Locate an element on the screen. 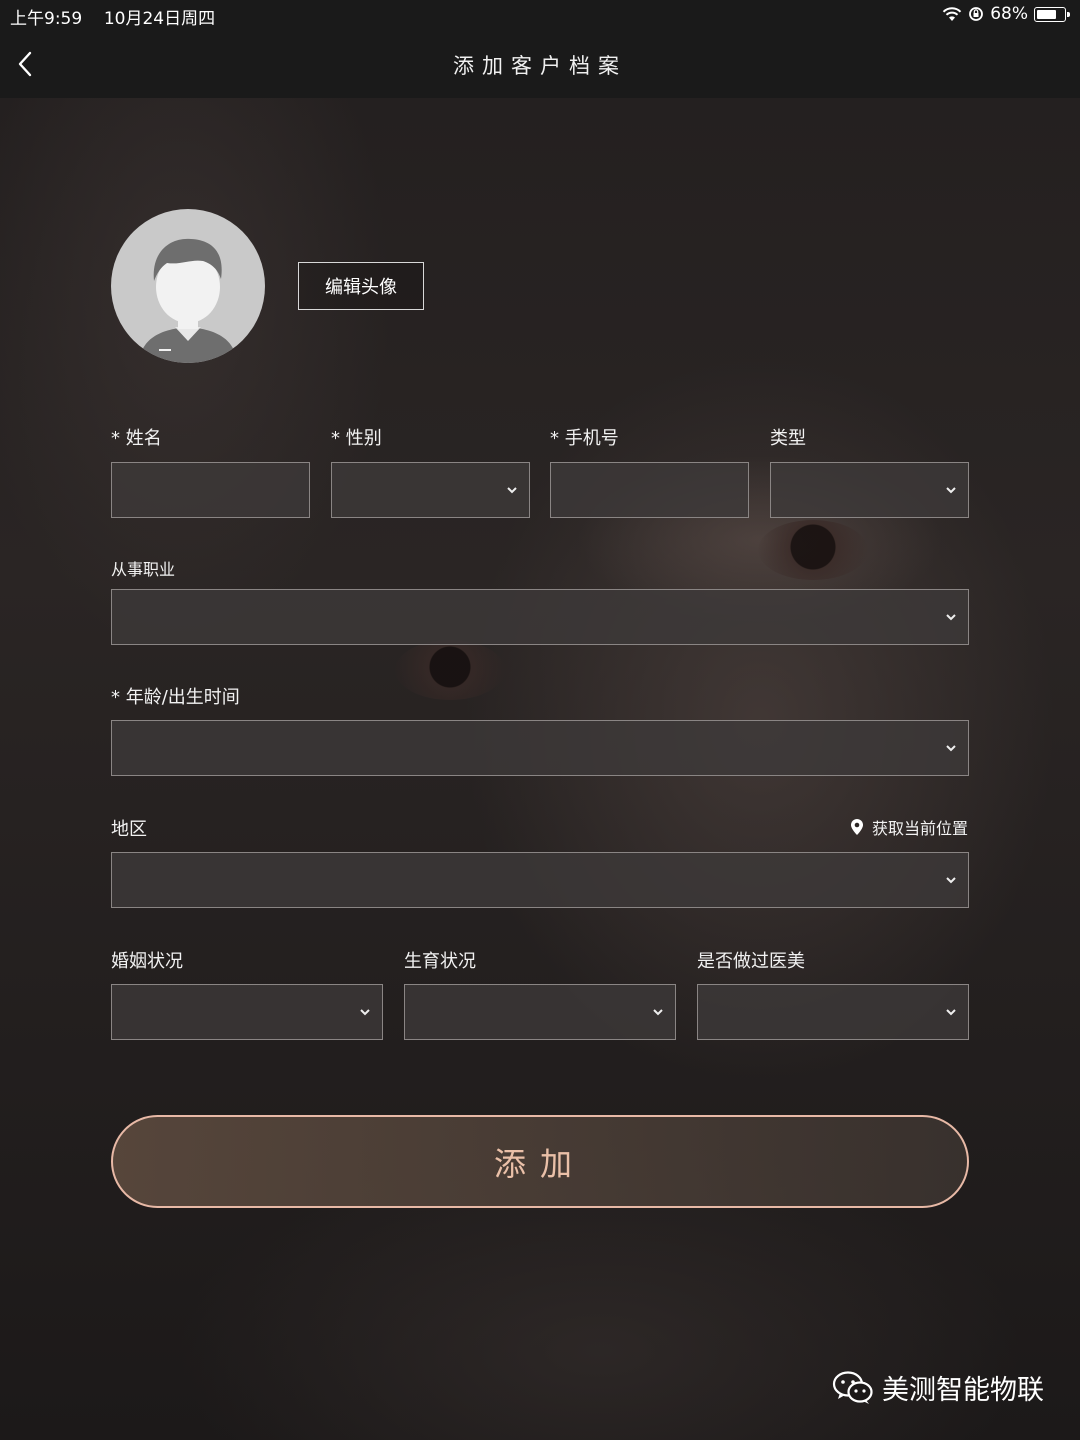 Image resolution: width=1080 pixels, height=1440 pixels. age-select is located at coordinates (540, 748).